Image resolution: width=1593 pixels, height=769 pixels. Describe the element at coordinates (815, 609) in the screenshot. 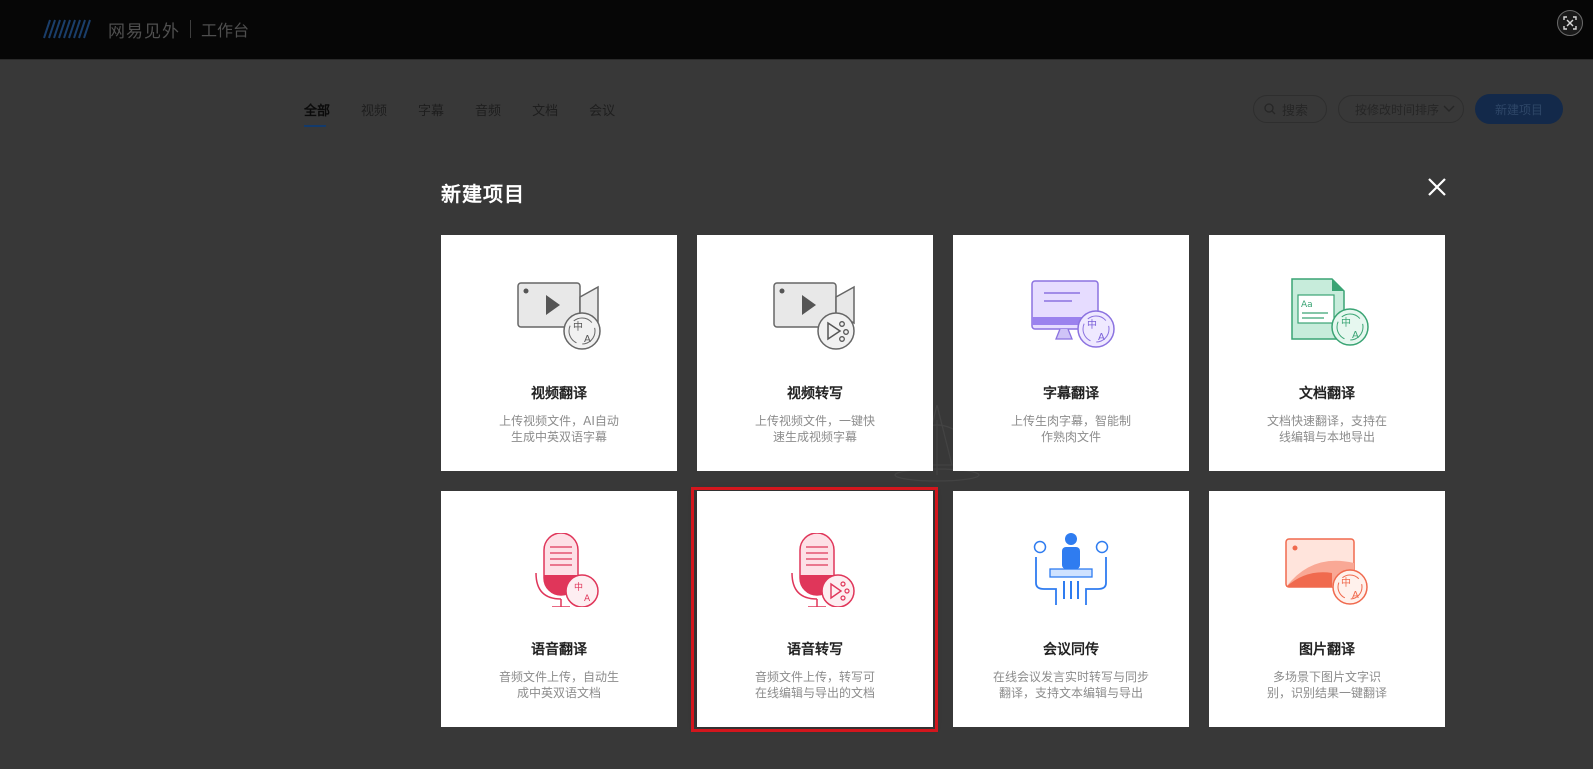

I see `card-audio-transcribe: 语音转写 音频文件上传，转写可 在线编辑与导出的文档` at that location.